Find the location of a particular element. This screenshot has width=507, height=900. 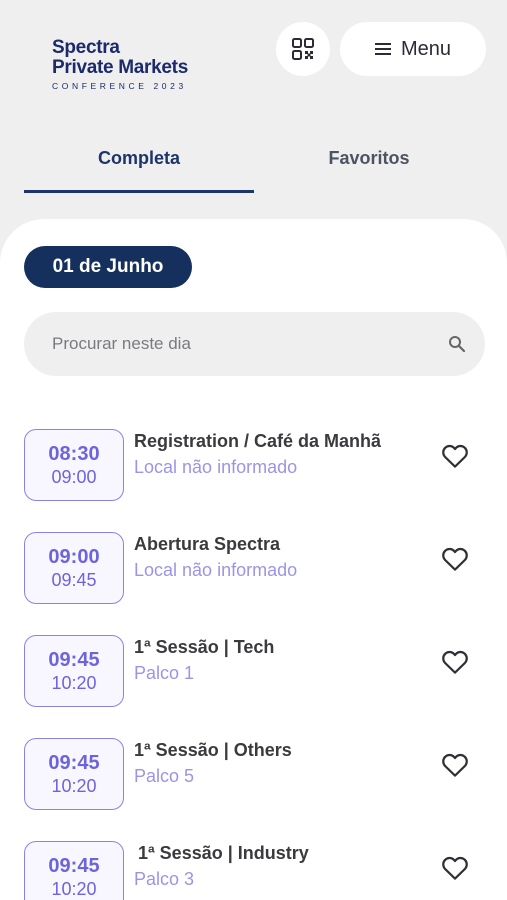

session-item: 09:45 10:20 1ª Sessão | Tech Palco 1 is located at coordinates (254, 671).